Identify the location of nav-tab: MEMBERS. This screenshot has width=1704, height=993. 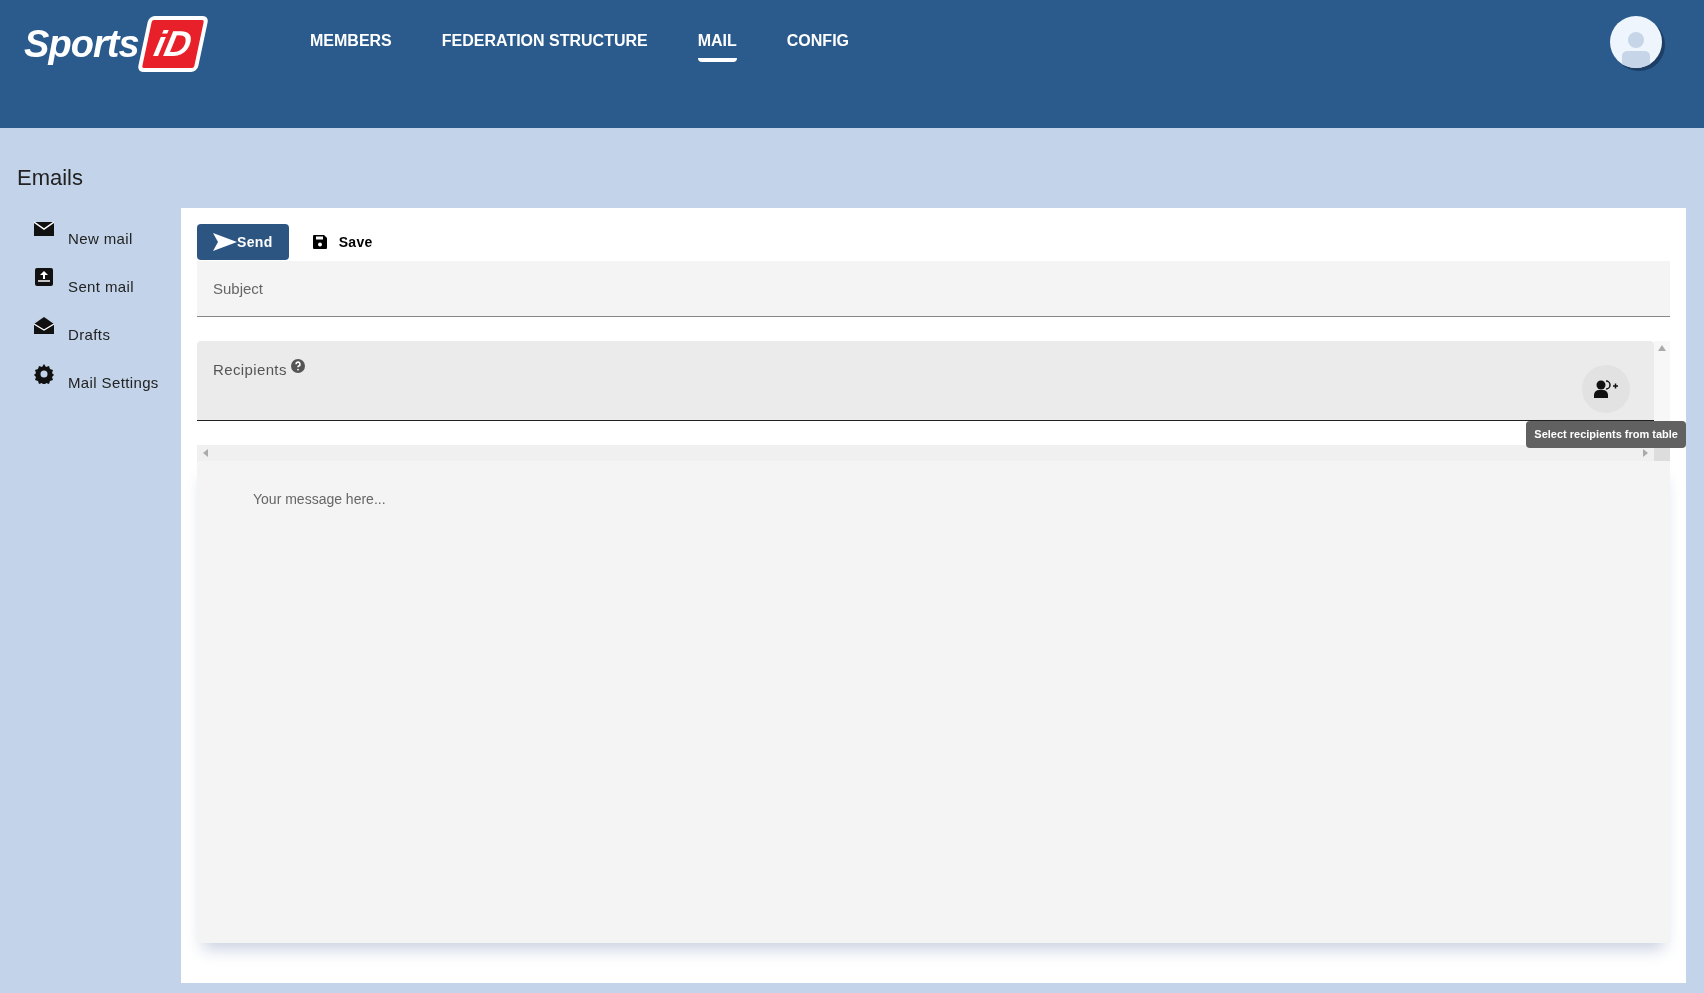
(351, 45).